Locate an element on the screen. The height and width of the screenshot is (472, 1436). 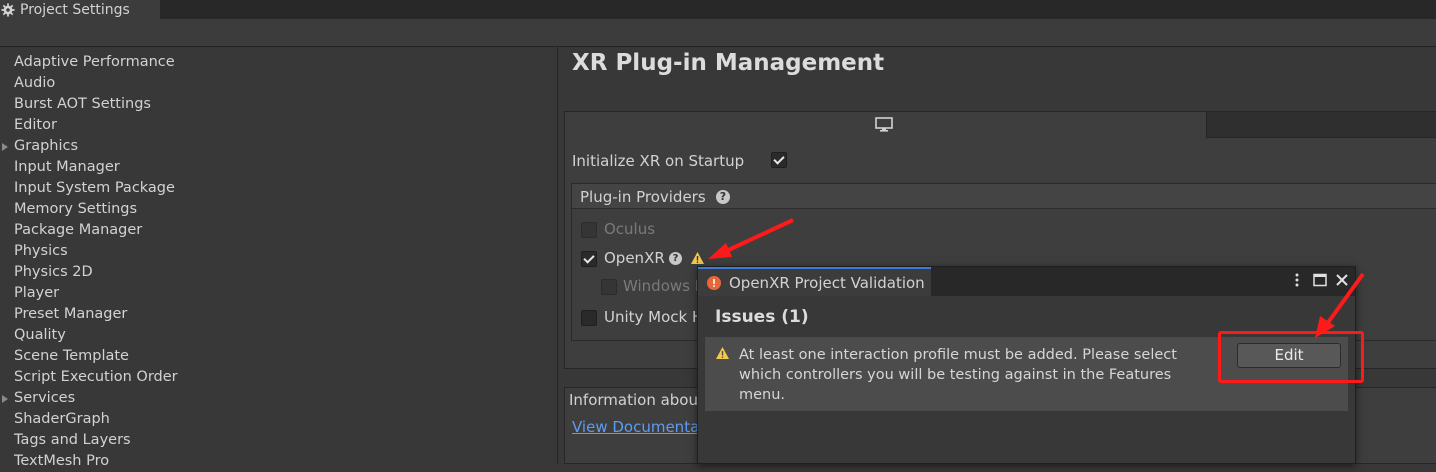
popup-title: OpenXR Project Validation is located at coordinates (827, 282).